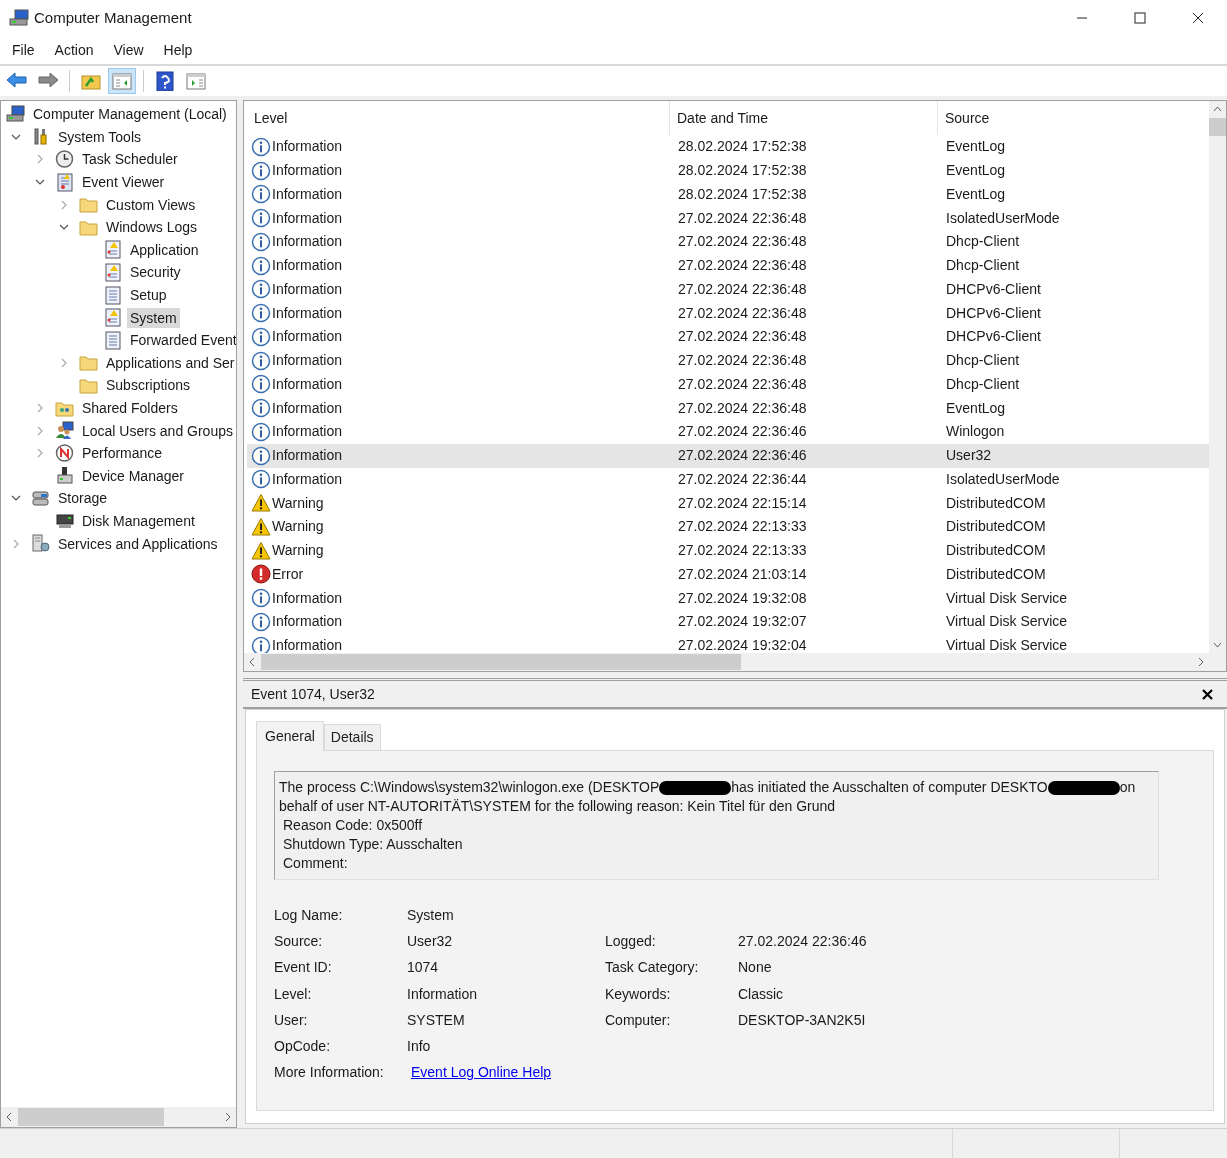 This screenshot has height=1158, width=1227. I want to click on table-row: Information 27.02.2024 22:36:48 EventLog, so click(728, 408).